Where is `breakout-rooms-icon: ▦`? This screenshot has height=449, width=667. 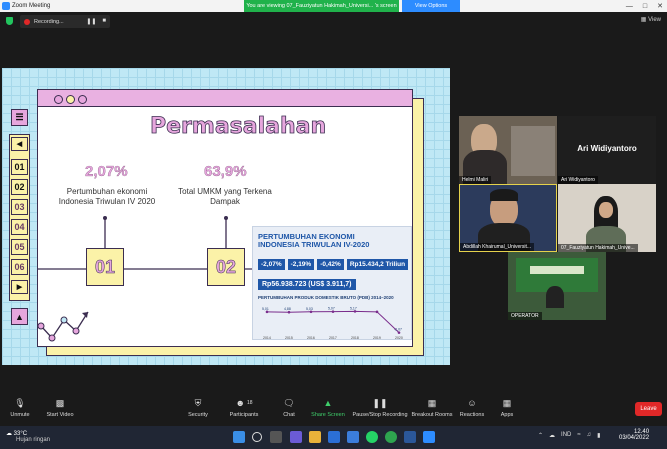
breakout-rooms-icon: ▦ is located at coordinates (432, 402).